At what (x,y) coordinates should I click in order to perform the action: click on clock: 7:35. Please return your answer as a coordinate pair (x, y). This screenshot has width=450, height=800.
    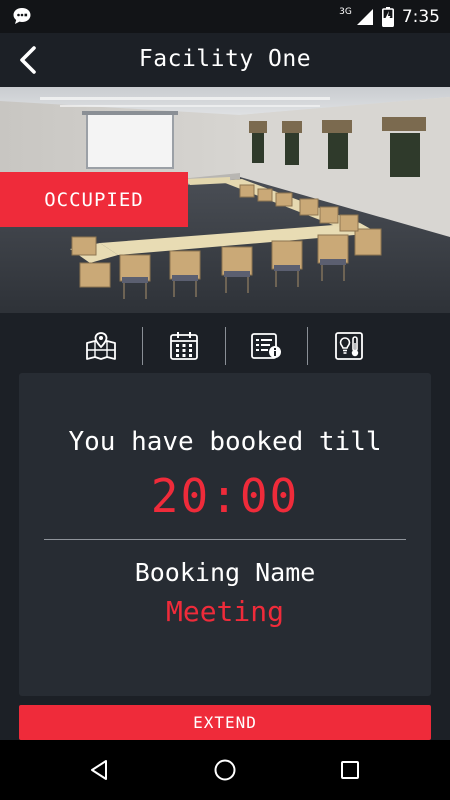
    Looking at the image, I should click on (420, 16).